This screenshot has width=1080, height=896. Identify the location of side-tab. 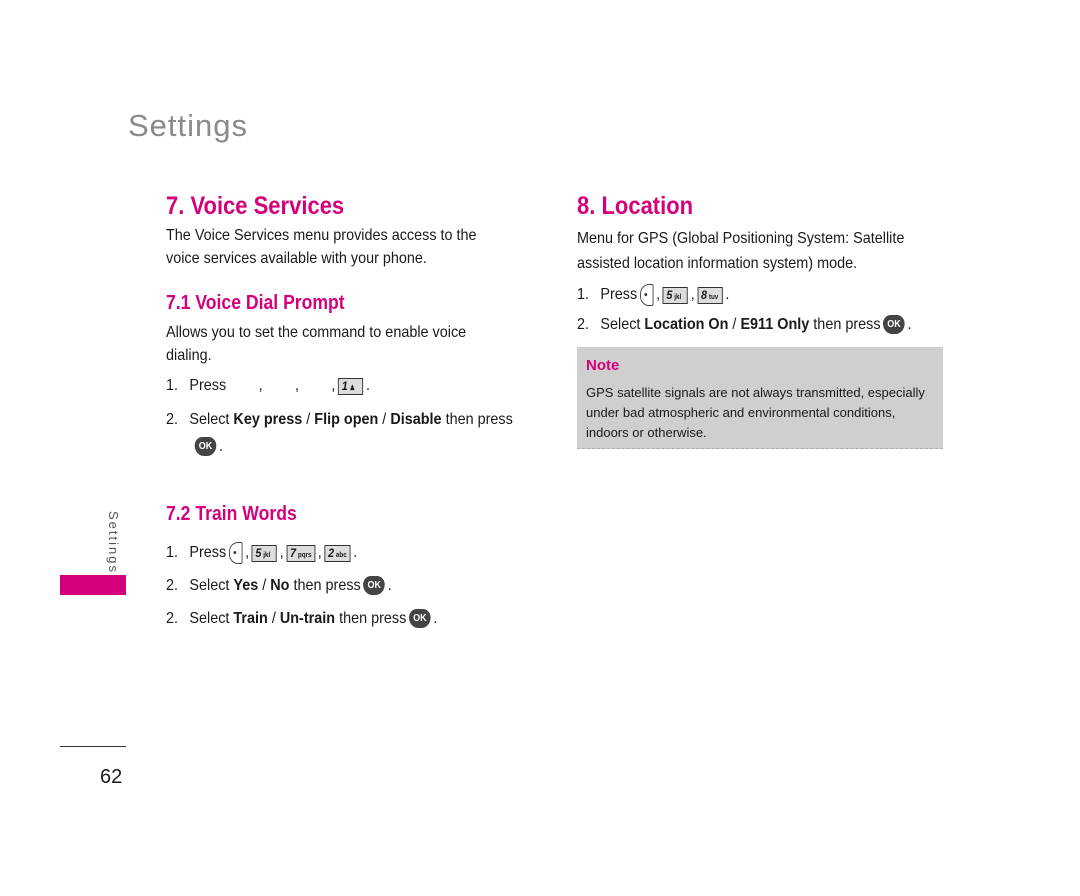
(93, 585).